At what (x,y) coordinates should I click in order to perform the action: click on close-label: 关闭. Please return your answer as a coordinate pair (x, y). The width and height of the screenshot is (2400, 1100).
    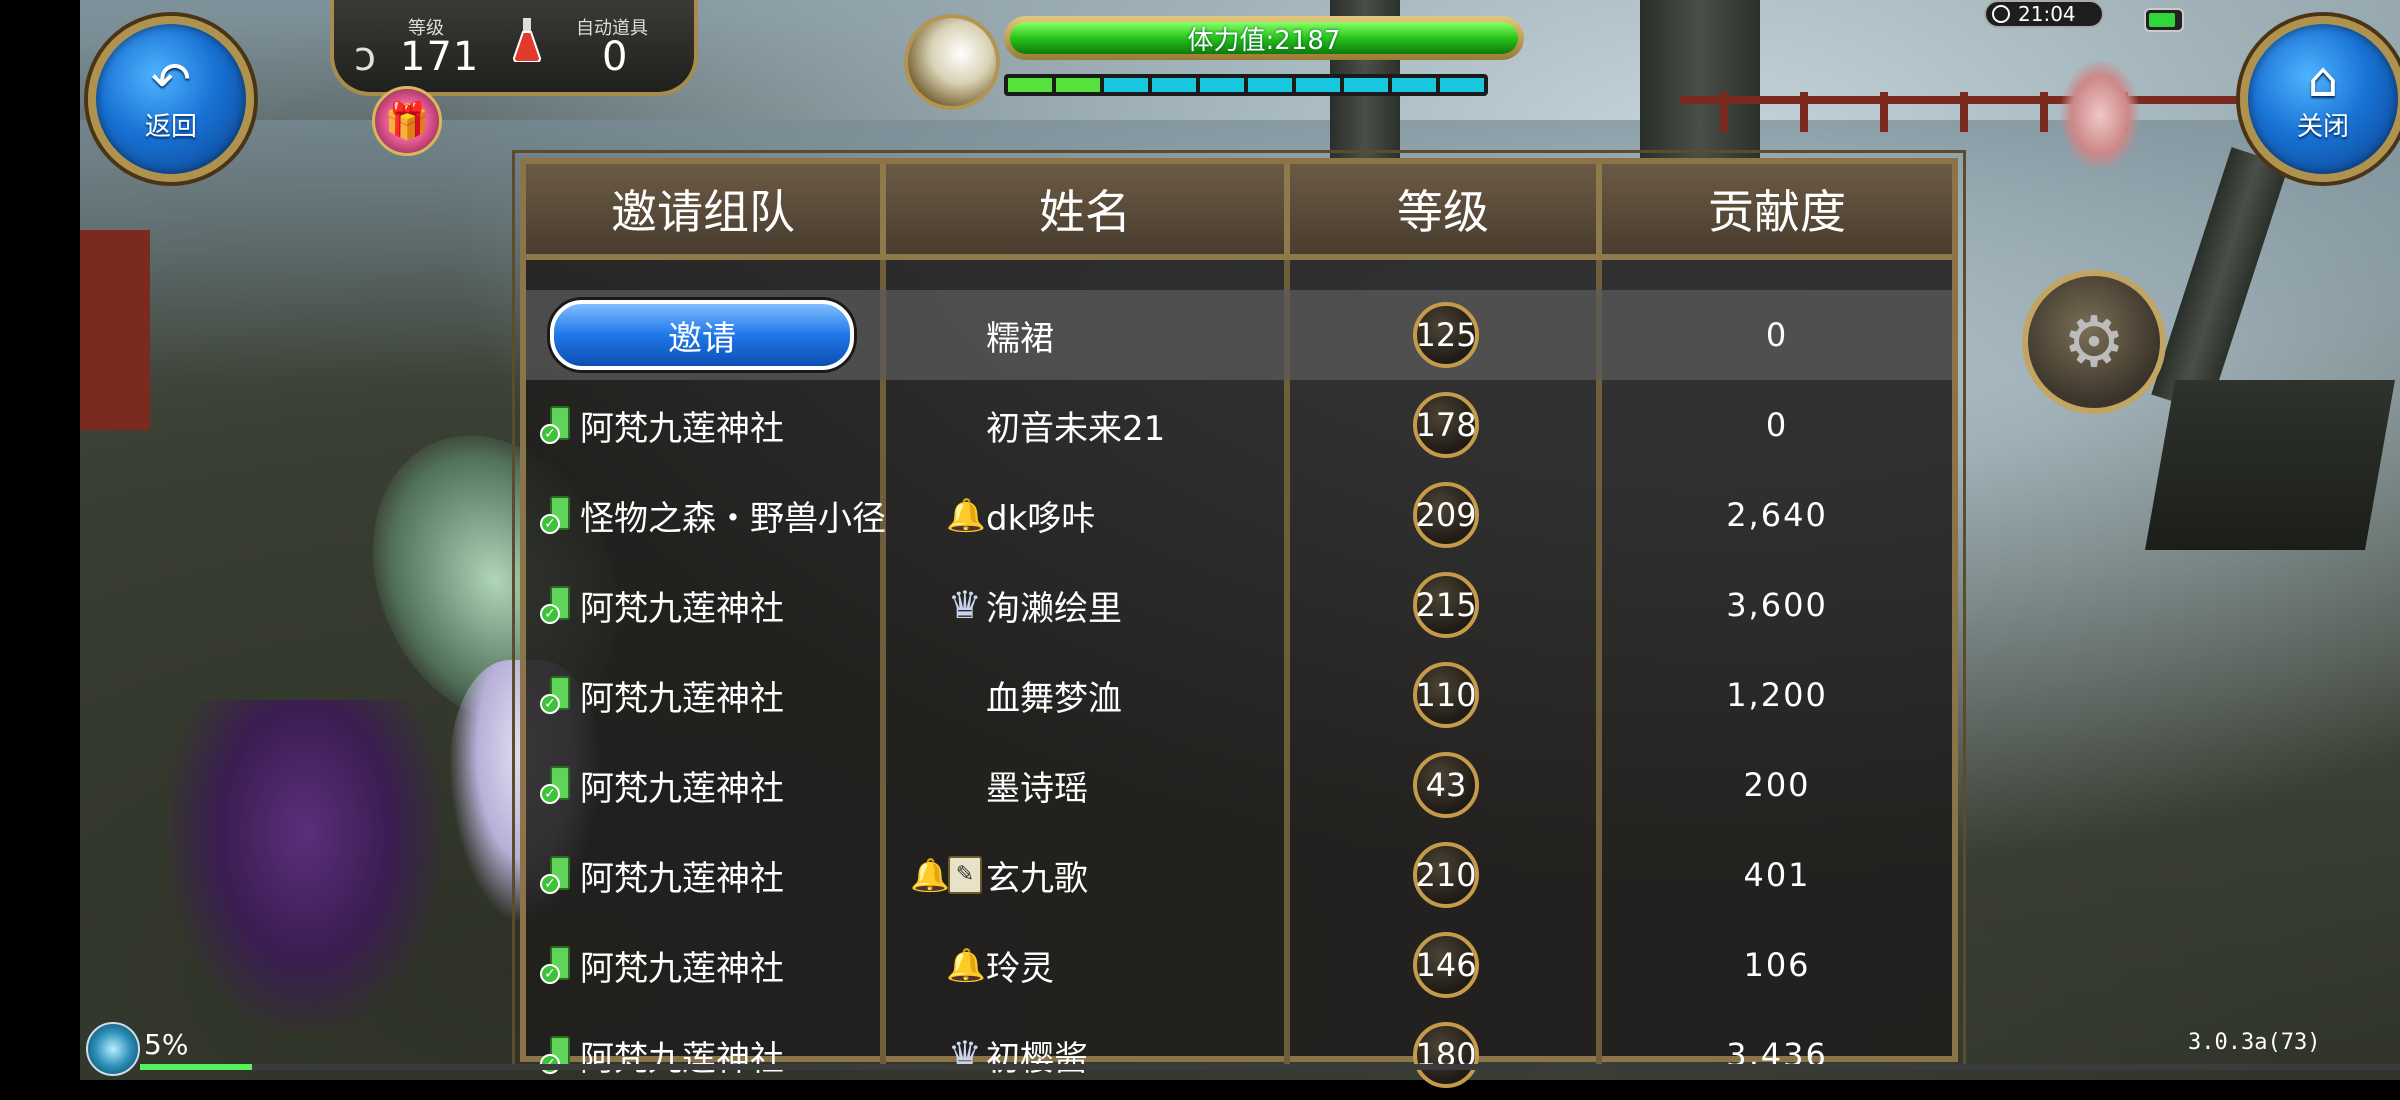
    Looking at the image, I should click on (2322, 126).